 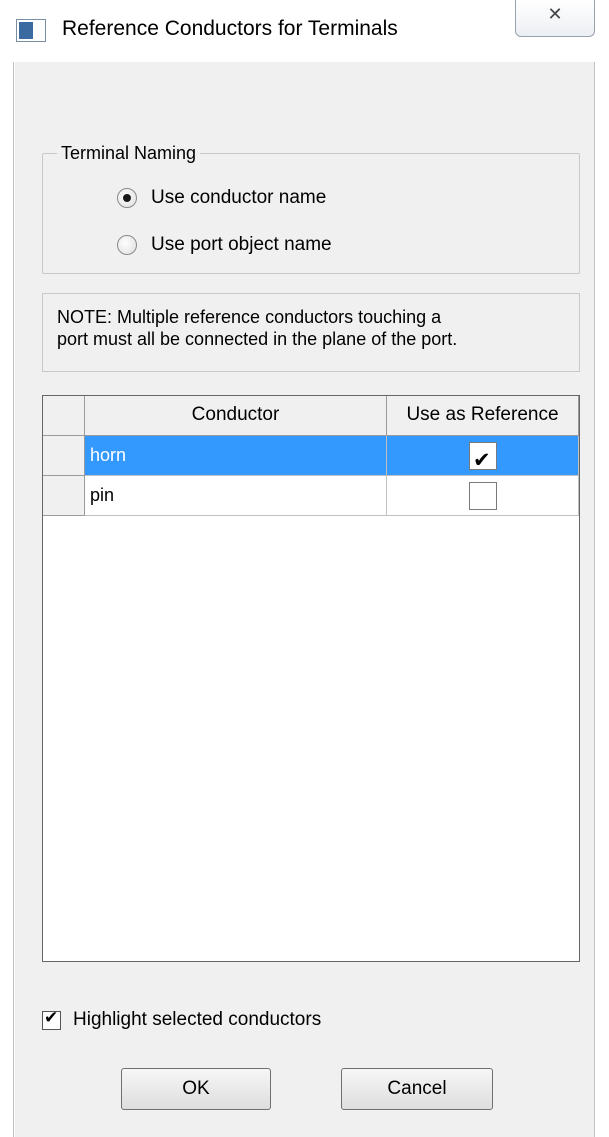 I want to click on column-header-use-as-reference: Use as Reference, so click(x=483, y=416).